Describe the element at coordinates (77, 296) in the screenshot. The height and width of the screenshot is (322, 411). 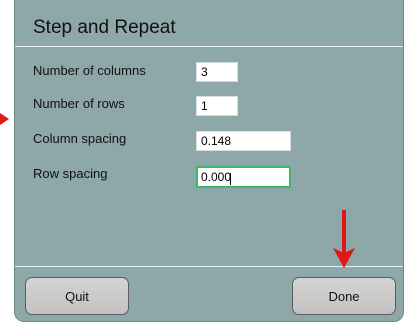
I see `quit-button: Quit` at that location.